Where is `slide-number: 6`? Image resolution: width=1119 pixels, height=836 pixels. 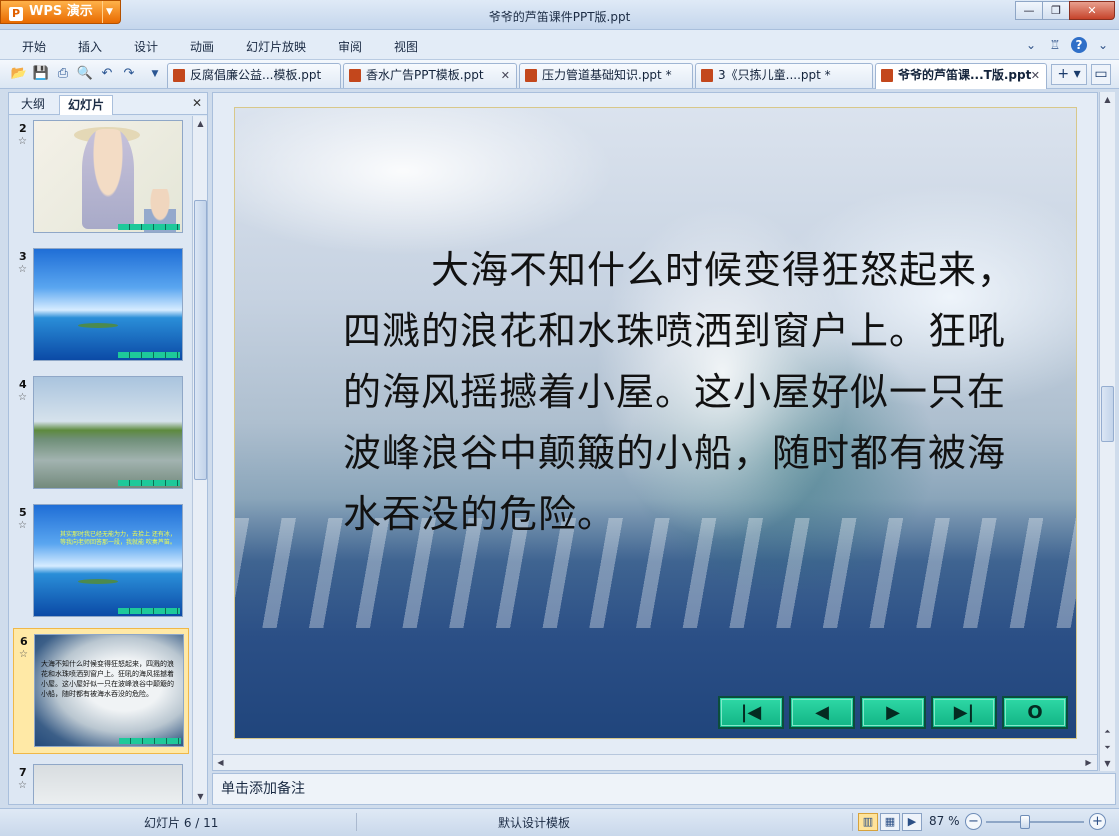
slide-number: 6 is located at coordinates (24, 641).